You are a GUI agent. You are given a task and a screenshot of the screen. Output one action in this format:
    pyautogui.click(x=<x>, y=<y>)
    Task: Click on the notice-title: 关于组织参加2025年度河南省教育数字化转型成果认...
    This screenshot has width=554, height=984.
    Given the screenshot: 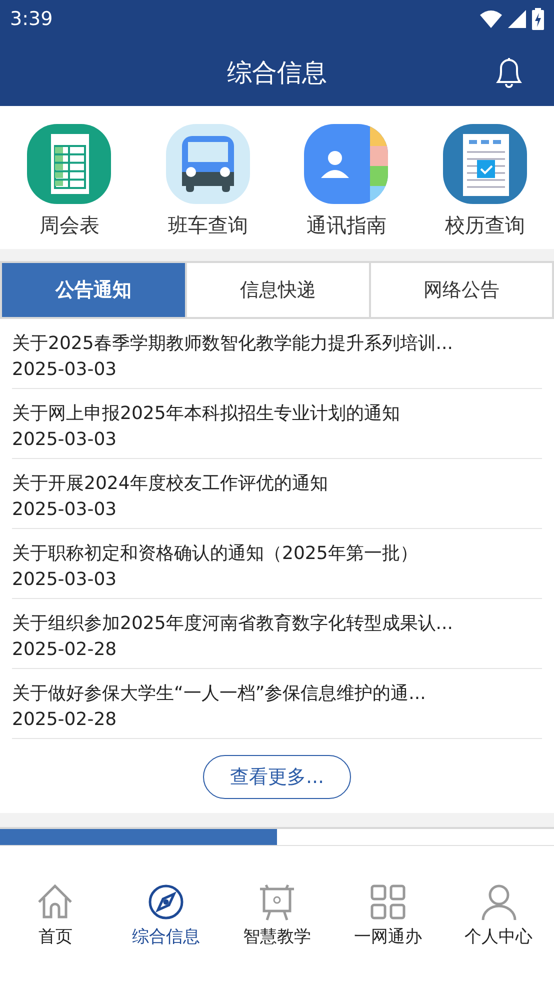 What is the action you would take?
    pyautogui.click(x=233, y=623)
    